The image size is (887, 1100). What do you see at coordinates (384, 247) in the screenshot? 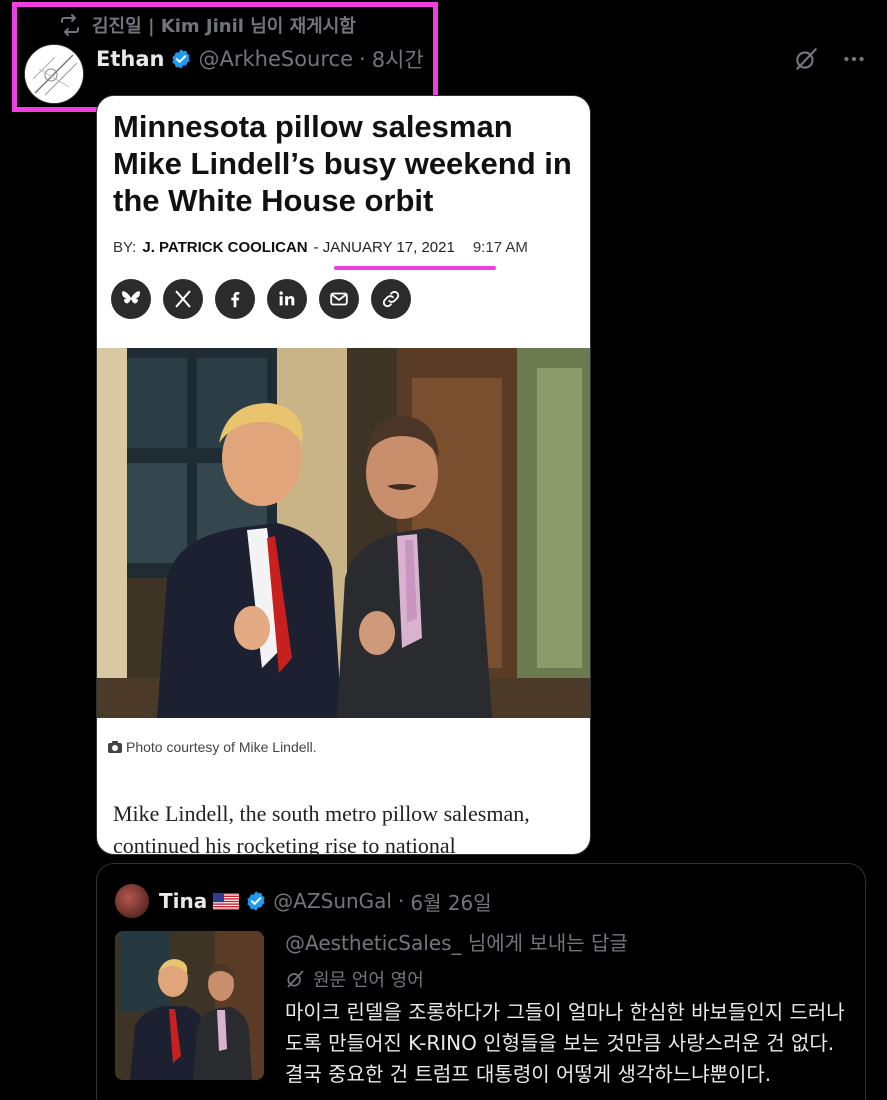
I see `byline-date: - JANUARY 17, 2021` at bounding box center [384, 247].